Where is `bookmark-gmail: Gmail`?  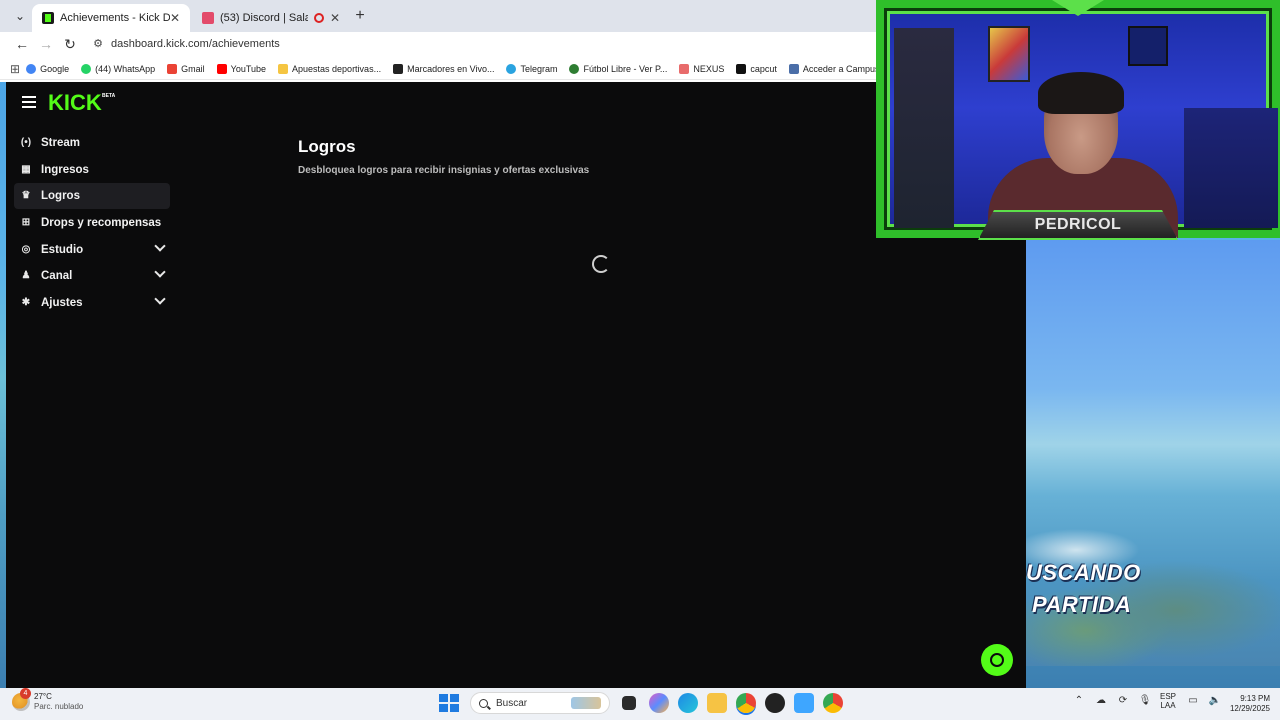 bookmark-gmail: Gmail is located at coordinates (186, 68).